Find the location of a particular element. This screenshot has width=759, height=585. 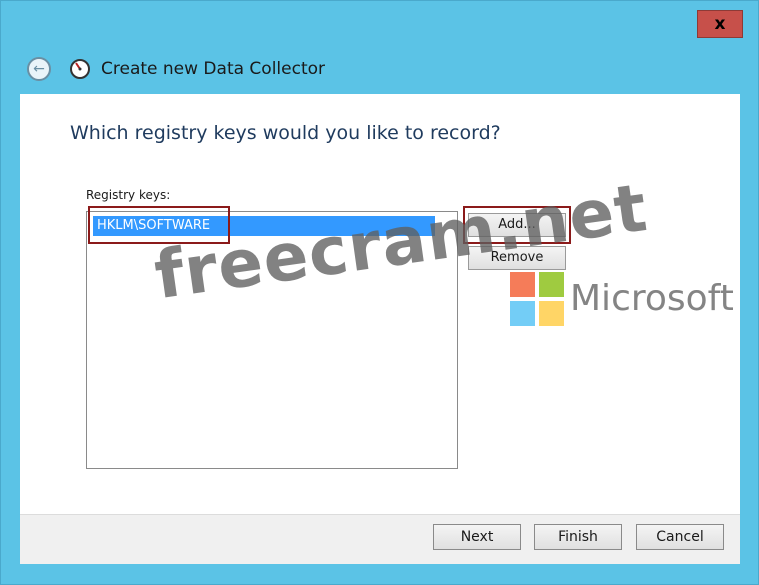

window-title: Create new Data Collector is located at coordinates (213, 69).